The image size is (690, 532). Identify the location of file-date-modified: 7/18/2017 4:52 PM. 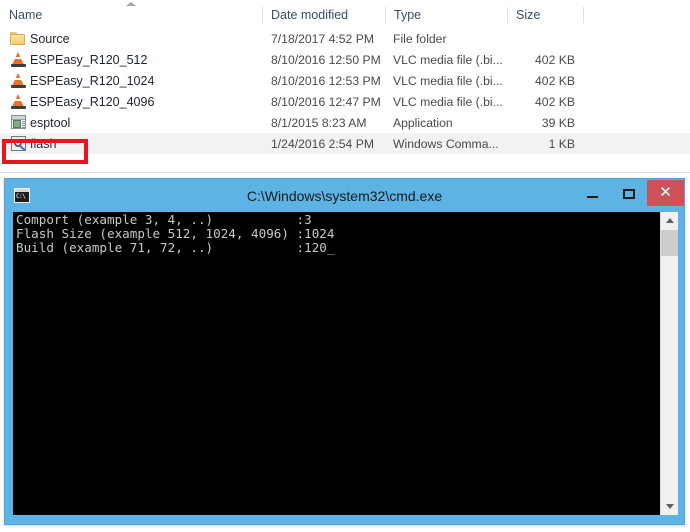
(322, 39).